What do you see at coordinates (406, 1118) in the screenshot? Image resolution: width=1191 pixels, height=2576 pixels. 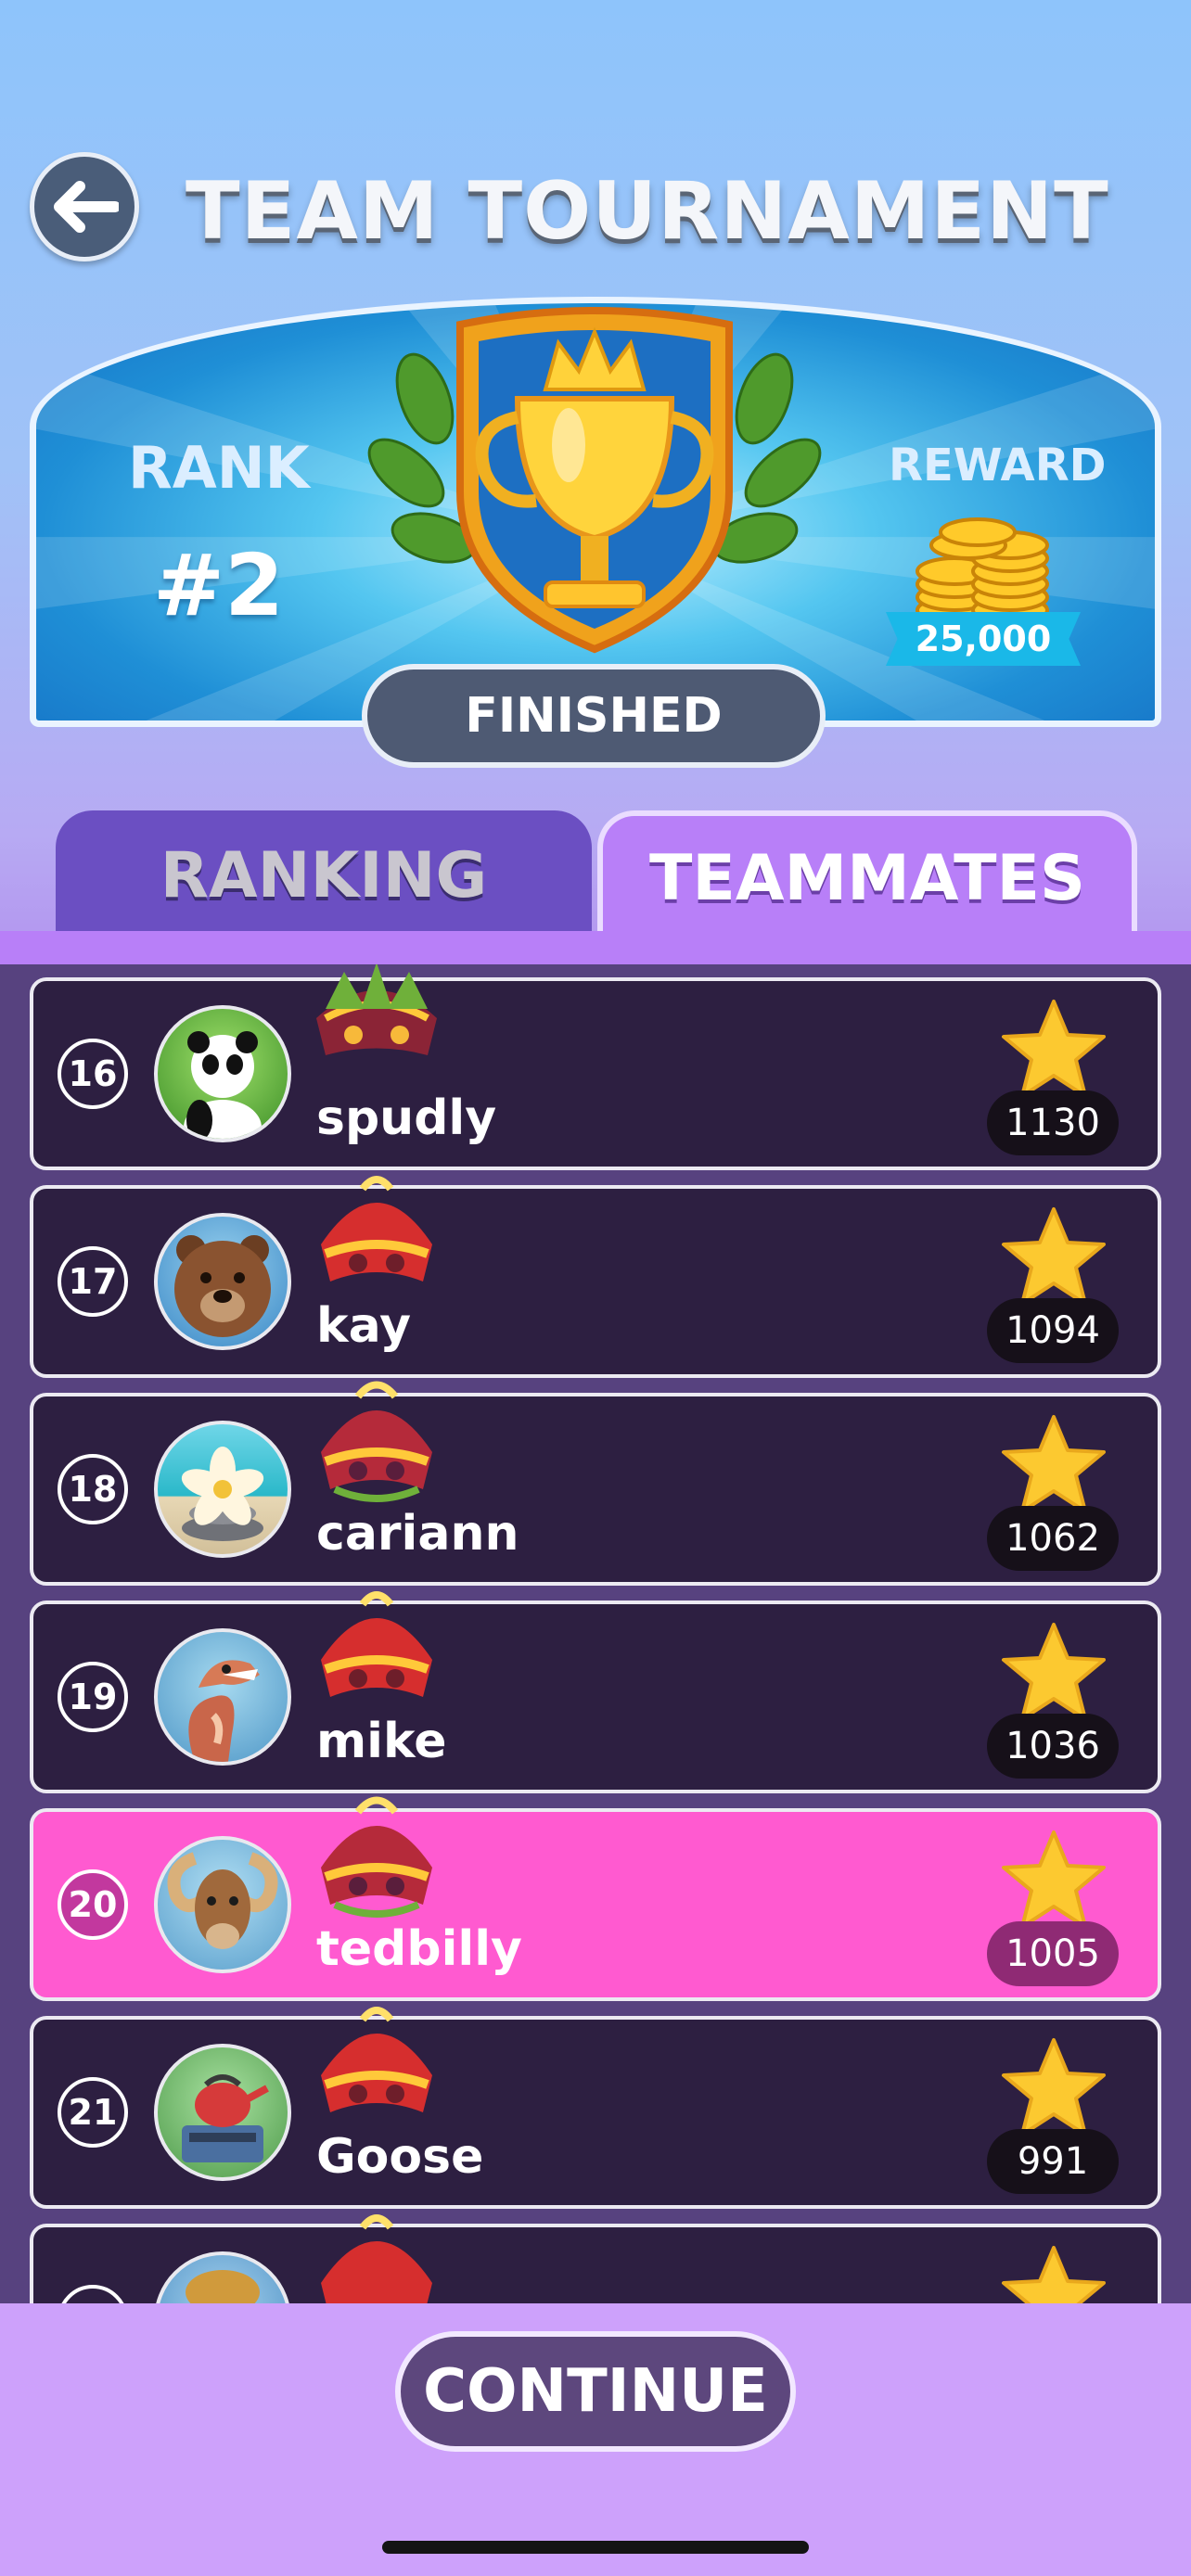 I see `player-name: spudly` at bounding box center [406, 1118].